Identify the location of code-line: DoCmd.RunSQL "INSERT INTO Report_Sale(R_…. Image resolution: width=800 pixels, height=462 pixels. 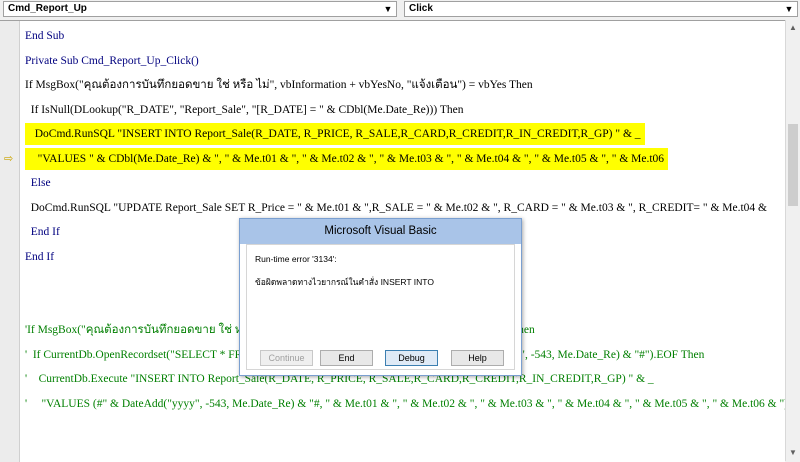
(335, 134).